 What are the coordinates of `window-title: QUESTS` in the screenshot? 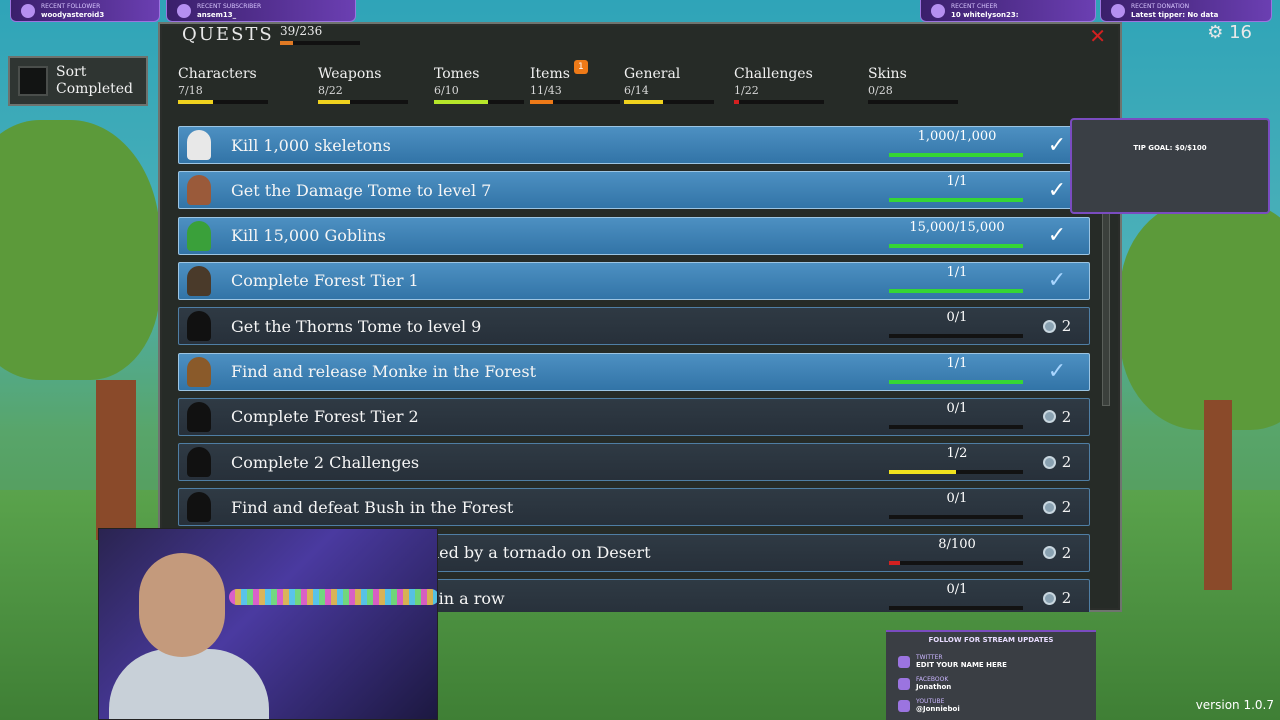 It's located at (228, 34).